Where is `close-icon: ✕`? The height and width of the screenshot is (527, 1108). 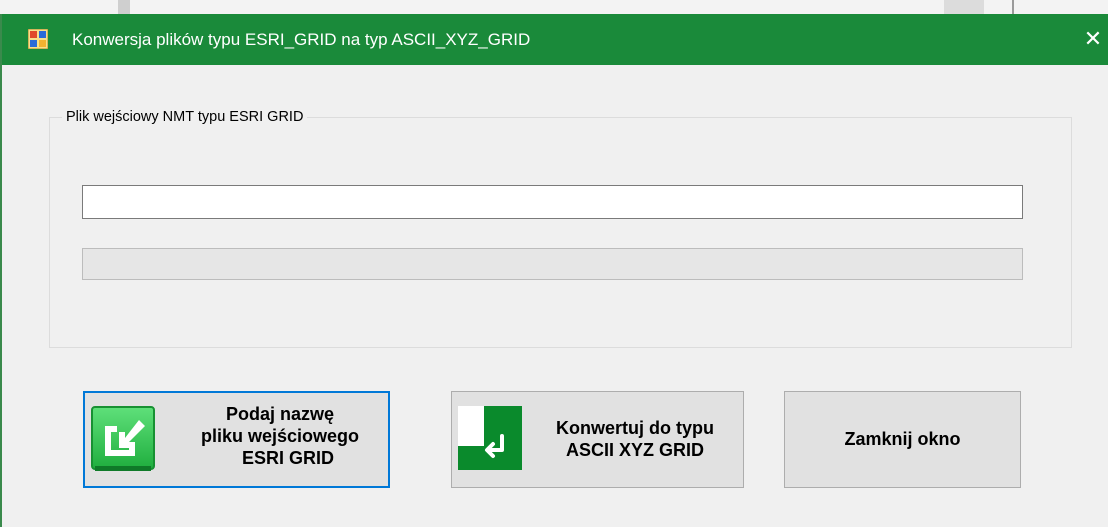
close-icon: ✕ is located at coordinates (1092, 39).